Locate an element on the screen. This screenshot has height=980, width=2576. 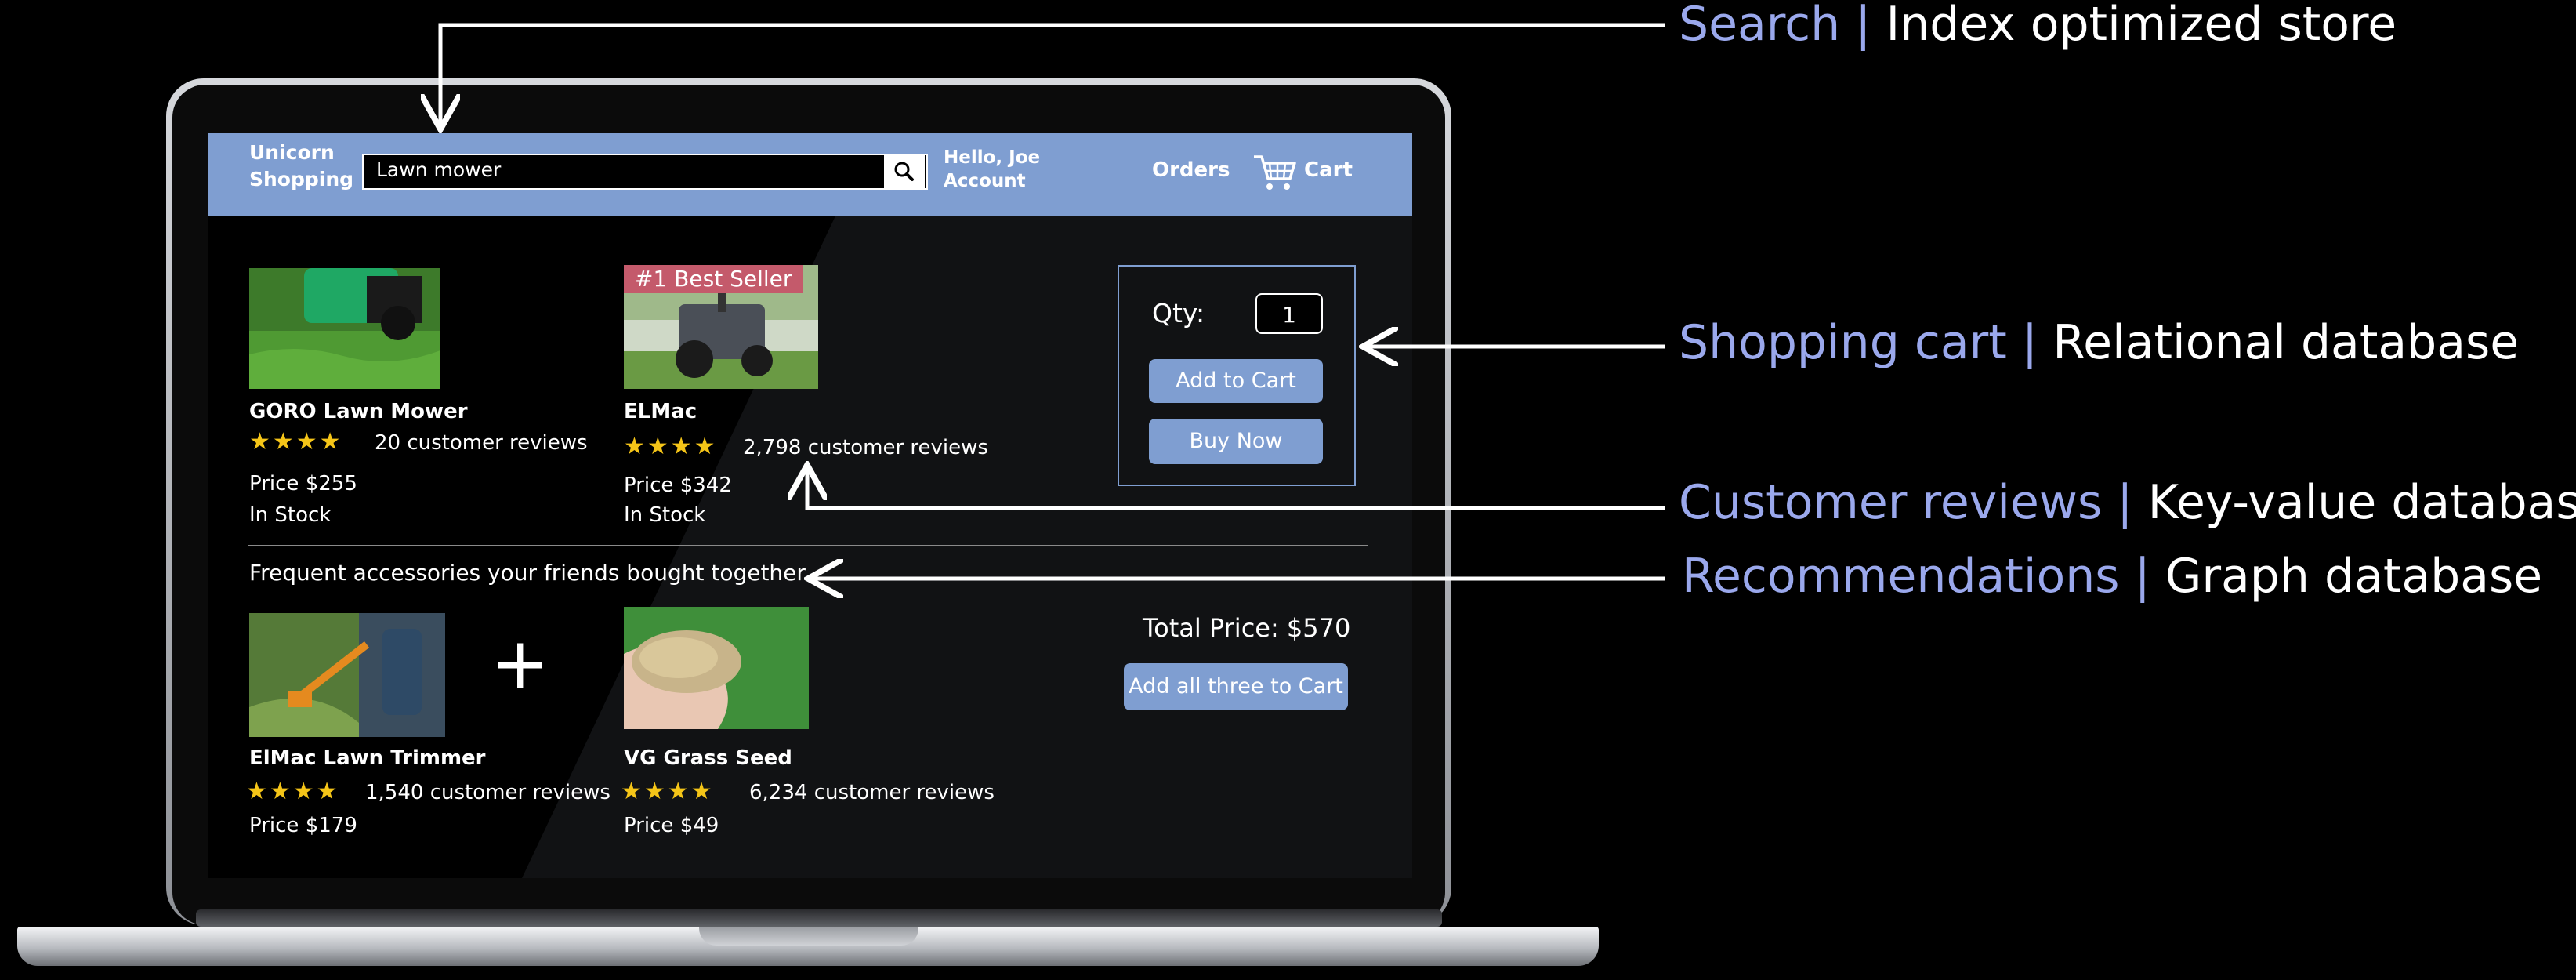
annotation-search: Search | Index optimized store is located at coordinates (2038, 26).